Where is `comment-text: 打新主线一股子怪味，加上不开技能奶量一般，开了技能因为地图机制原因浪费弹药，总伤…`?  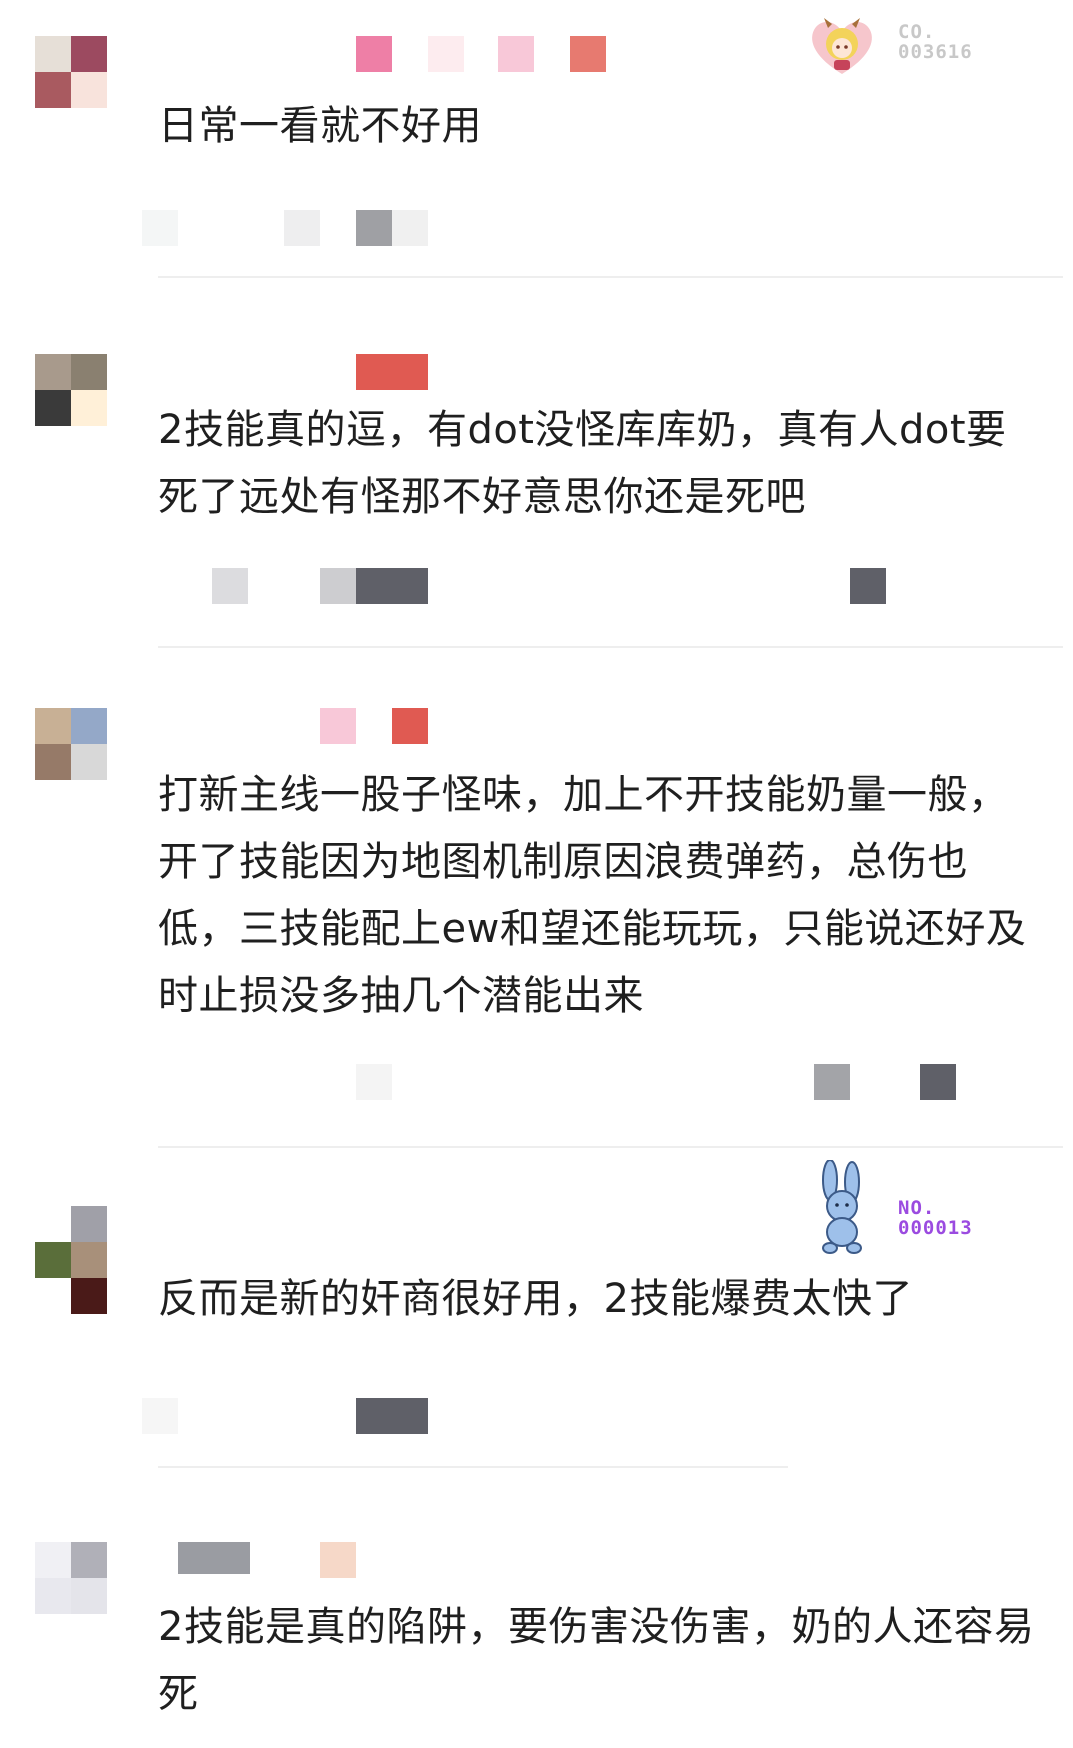
comment-text: 打新主线一股子怪味，加上不开技能奶量一般，开了技能因为地图机制原因浪费弹药，总伤… is located at coordinates (592, 895).